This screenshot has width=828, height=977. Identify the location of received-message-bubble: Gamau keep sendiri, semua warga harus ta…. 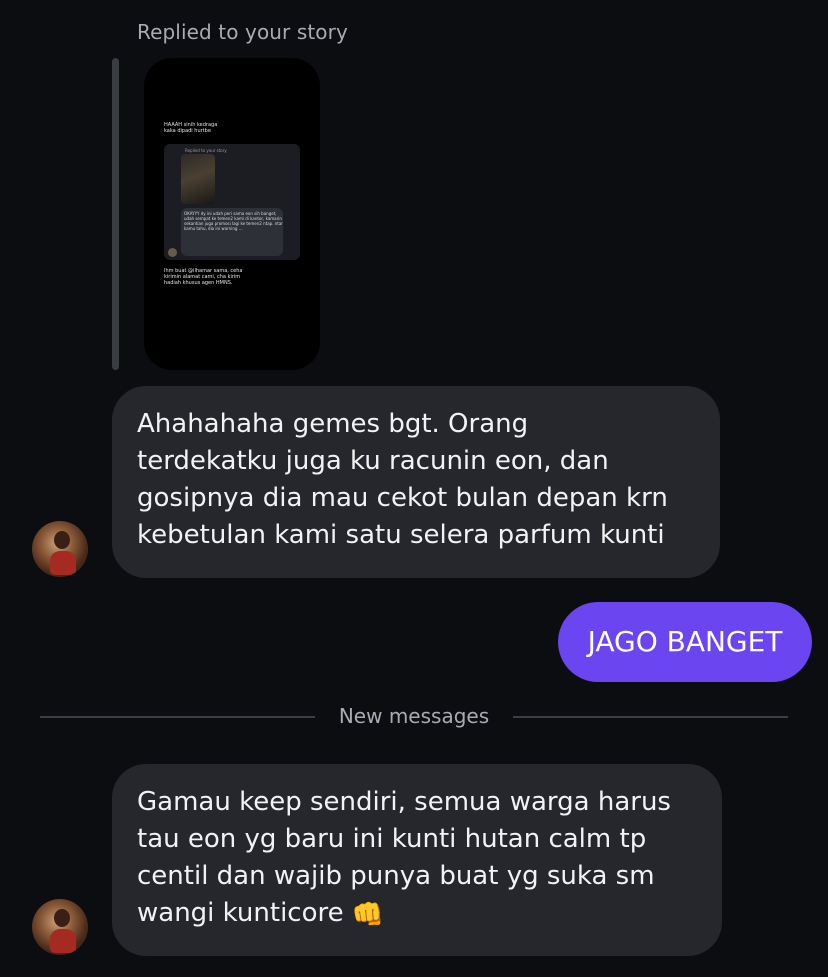
(417, 860).